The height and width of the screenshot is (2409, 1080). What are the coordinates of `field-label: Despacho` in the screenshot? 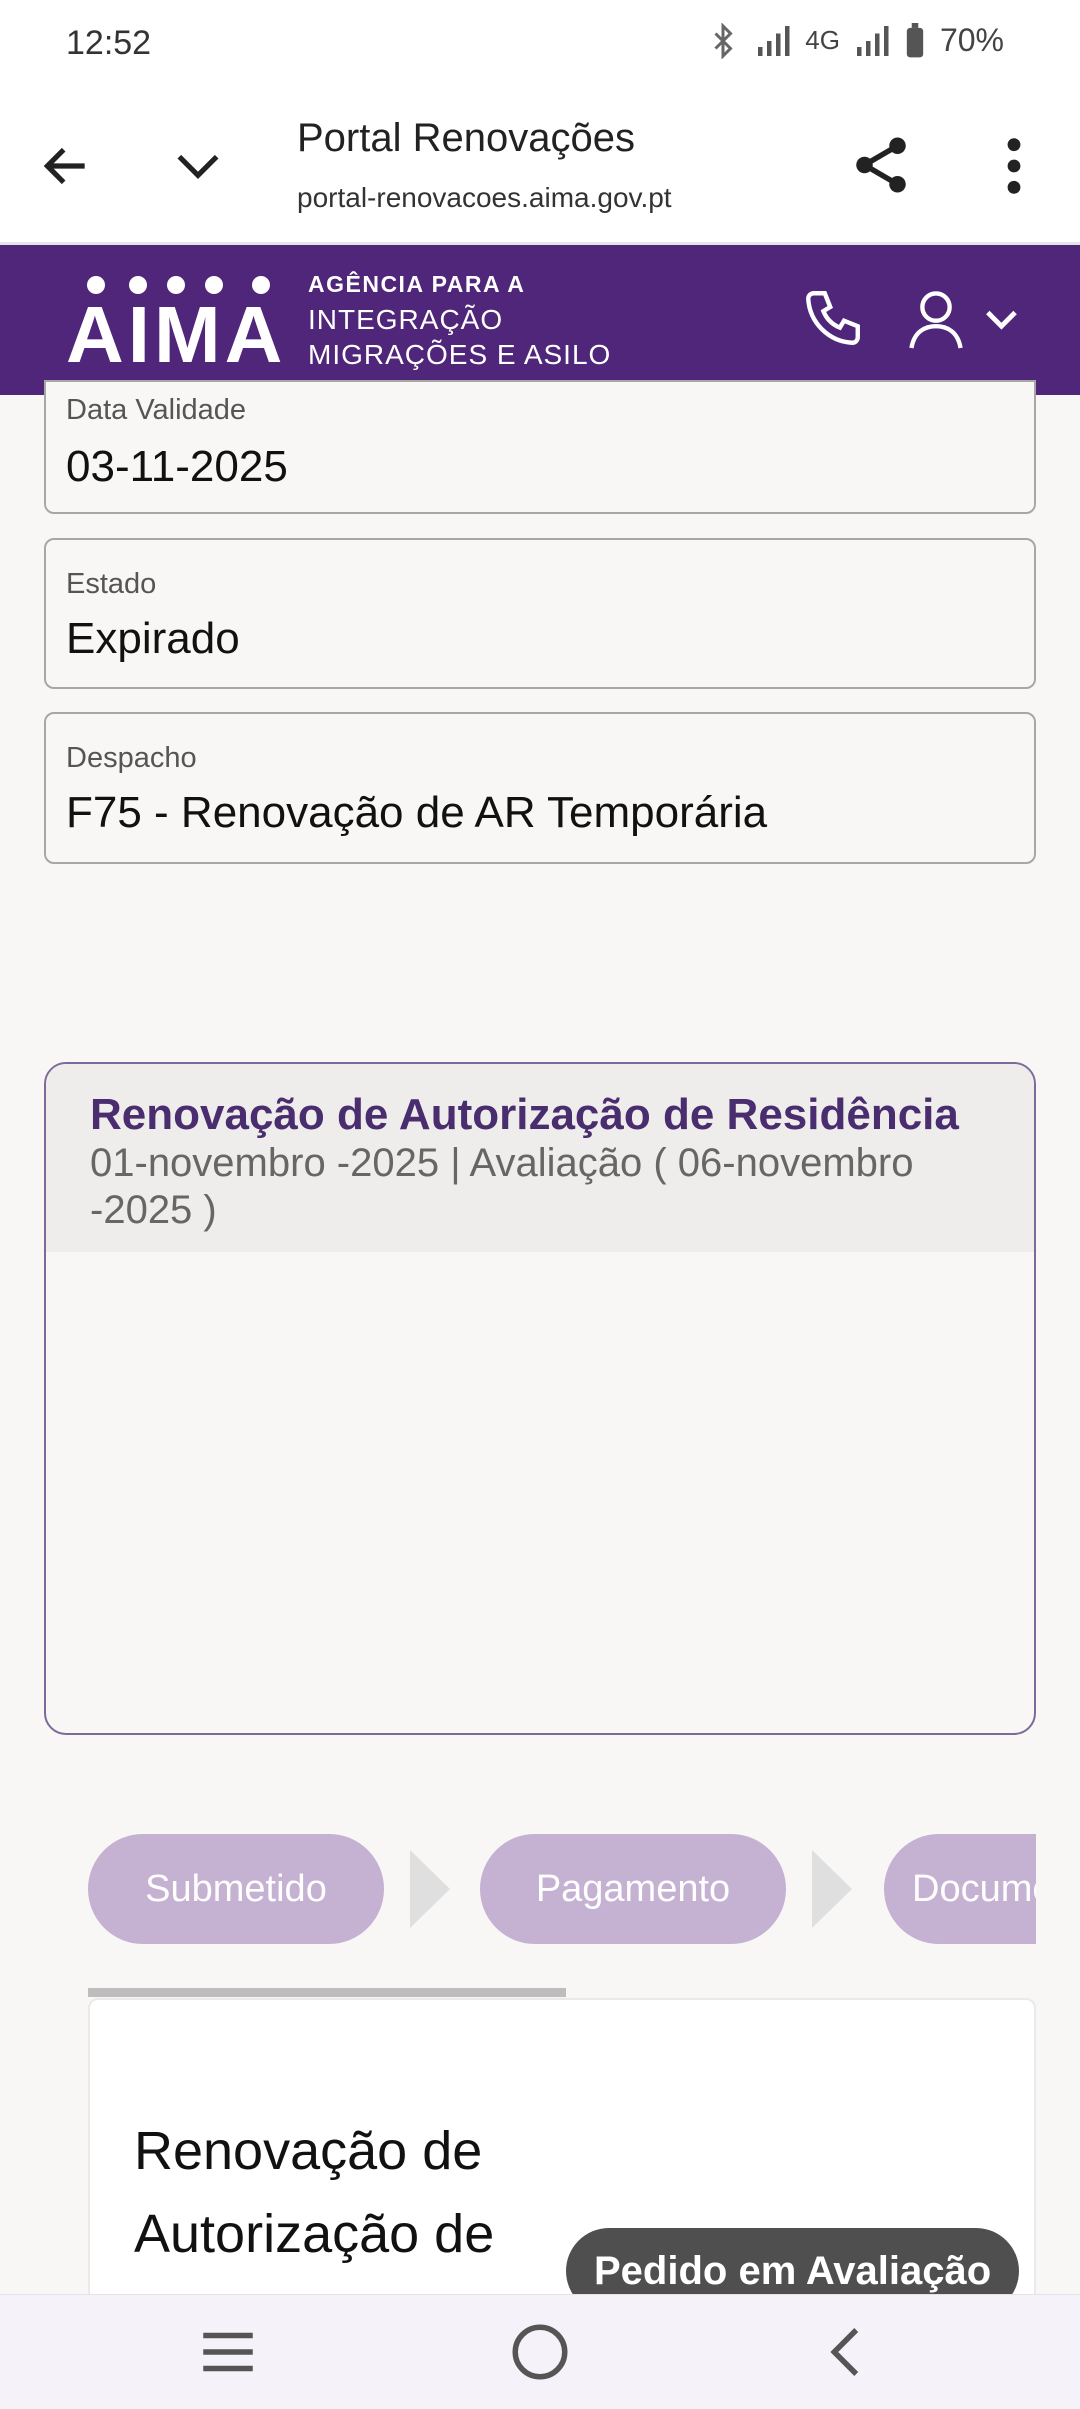 It's located at (131, 758).